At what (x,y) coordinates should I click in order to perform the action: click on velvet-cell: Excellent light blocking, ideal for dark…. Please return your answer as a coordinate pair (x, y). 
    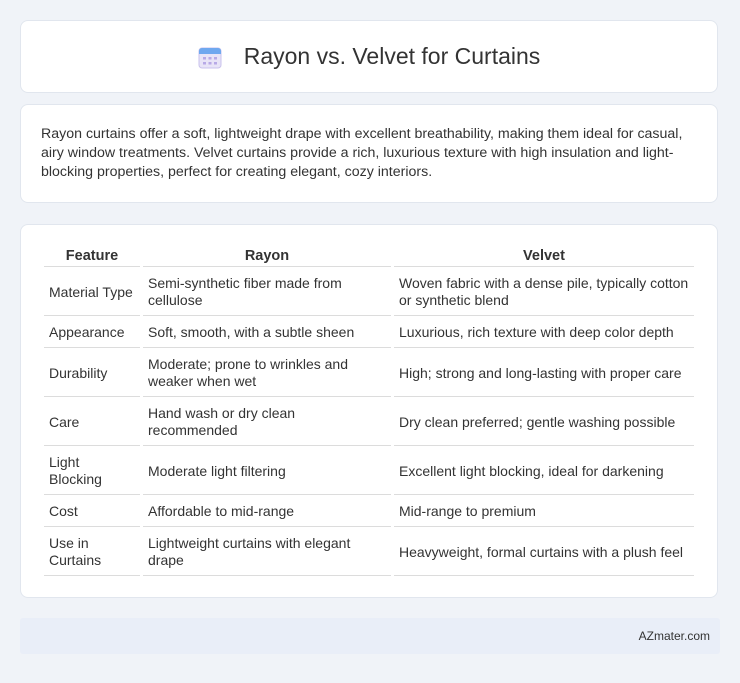
    Looking at the image, I should click on (544, 471).